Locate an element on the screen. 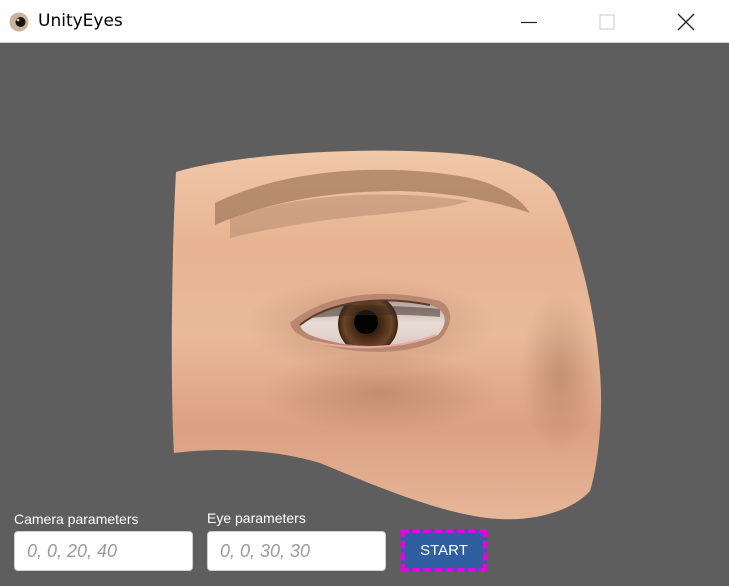 Image resolution: width=729 pixels, height=586 pixels. maximize-icon is located at coordinates (607, 21).